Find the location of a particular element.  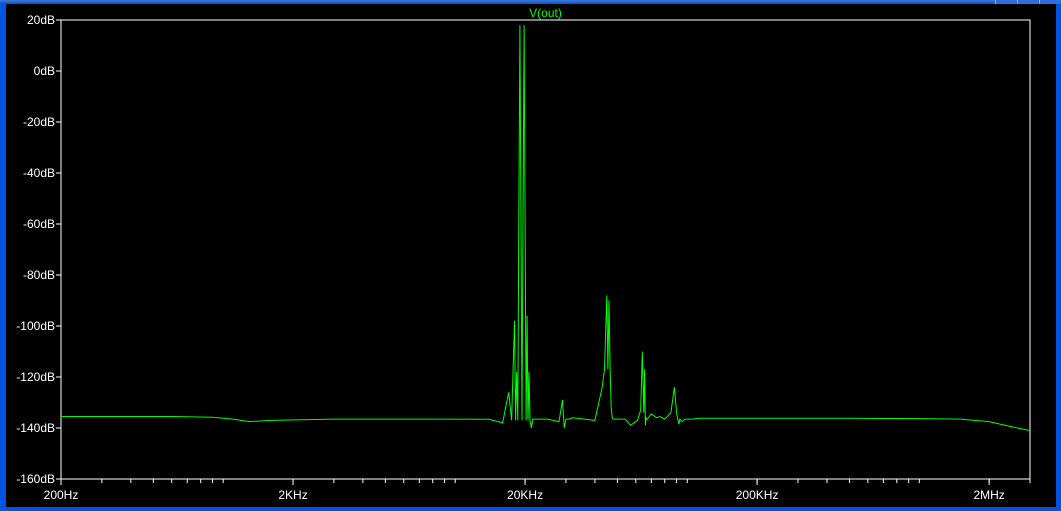

trace-label: V(out) is located at coordinates (545, 13).